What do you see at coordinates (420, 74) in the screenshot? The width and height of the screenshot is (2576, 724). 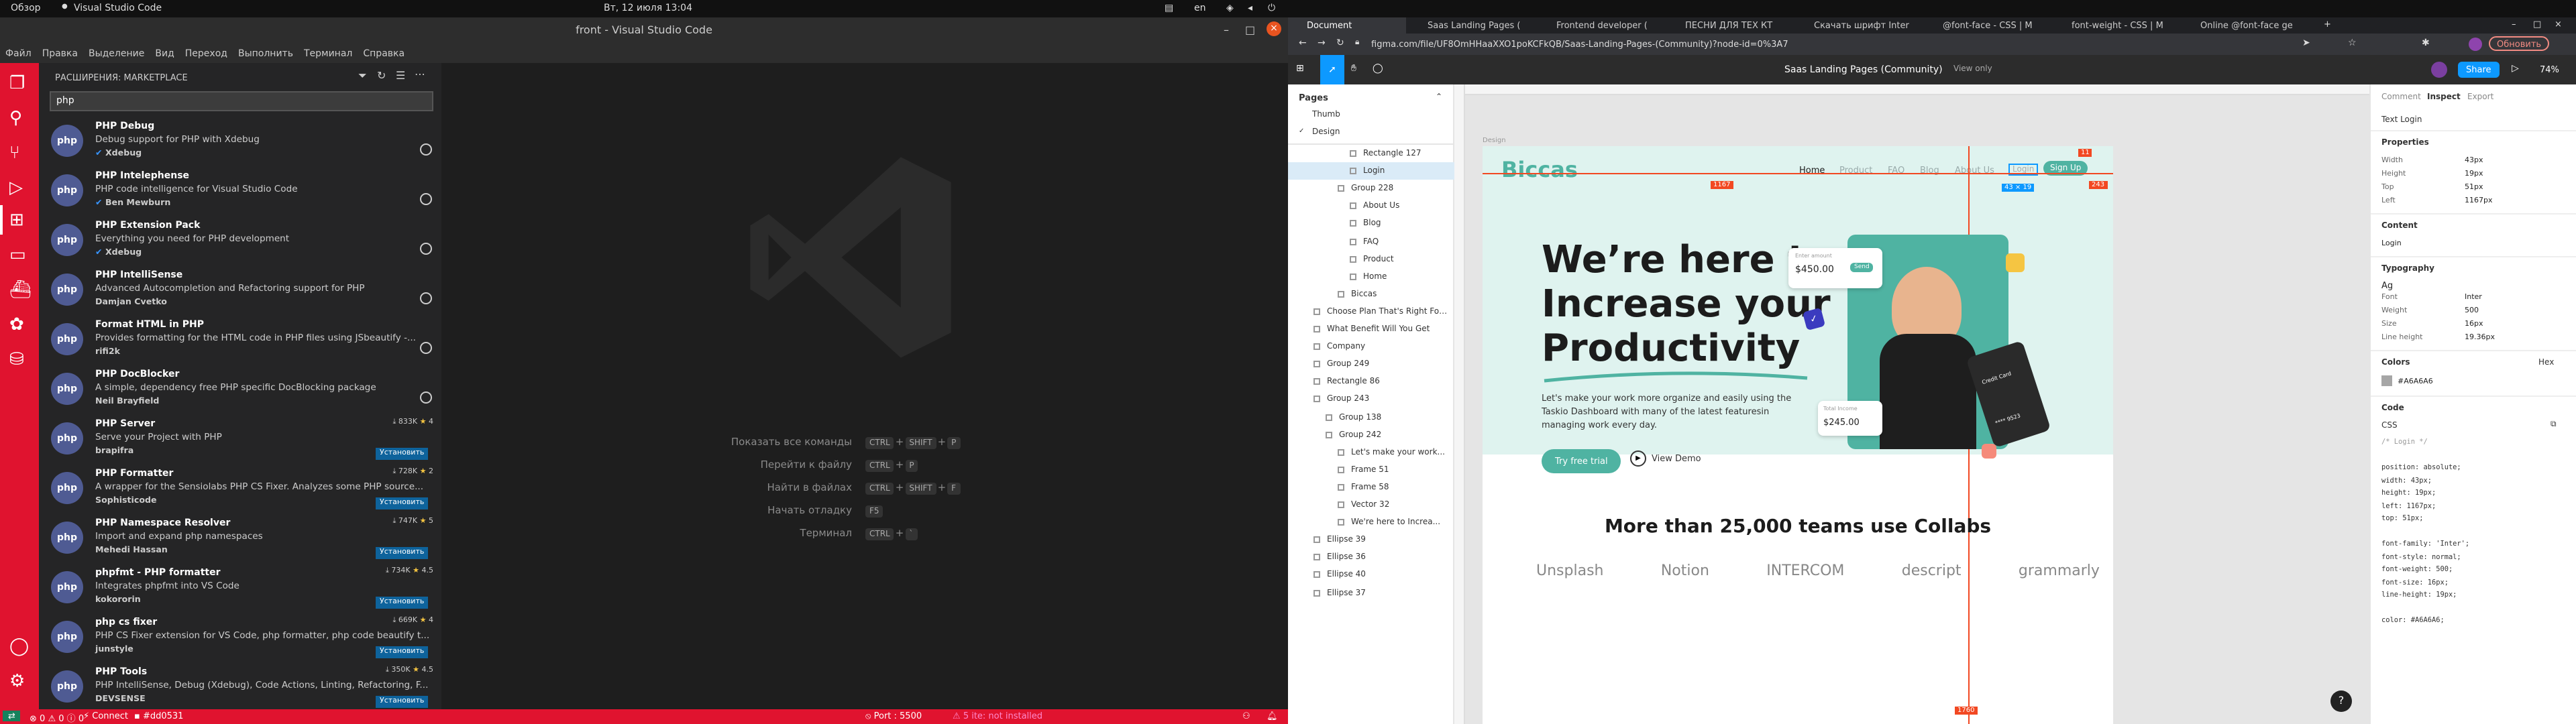 I see `more-icon: ⋯` at bounding box center [420, 74].